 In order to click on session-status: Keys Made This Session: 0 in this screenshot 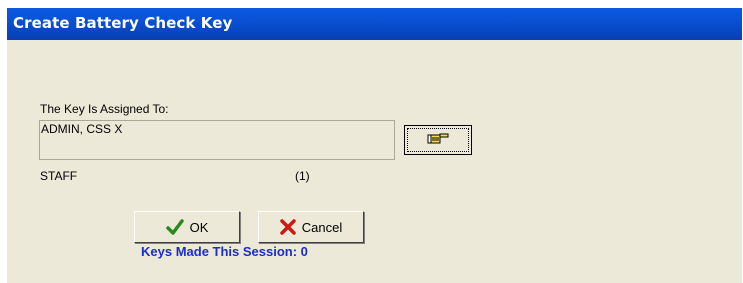, I will do `click(224, 251)`.